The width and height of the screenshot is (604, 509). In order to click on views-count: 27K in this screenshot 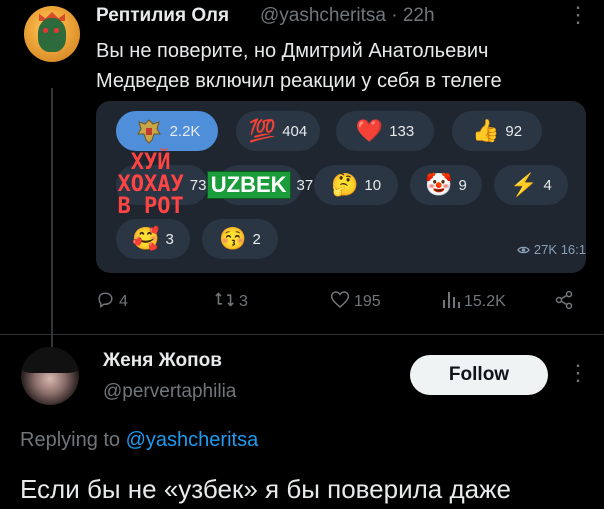, I will do `click(545, 249)`.